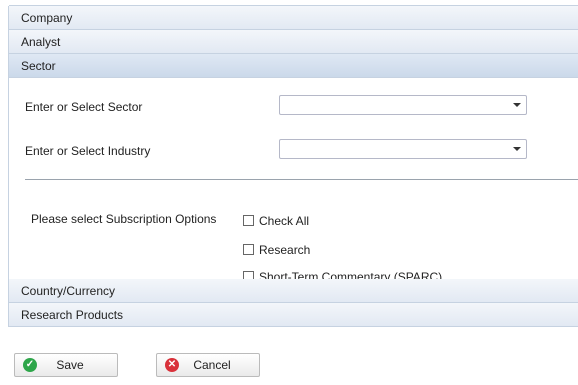 This screenshot has width=578, height=385. I want to click on check-icon: ✓, so click(30, 365).